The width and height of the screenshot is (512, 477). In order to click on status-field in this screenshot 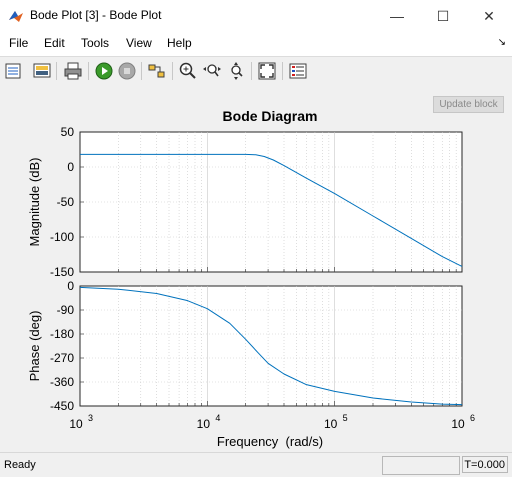, I will do `click(421, 465)`.